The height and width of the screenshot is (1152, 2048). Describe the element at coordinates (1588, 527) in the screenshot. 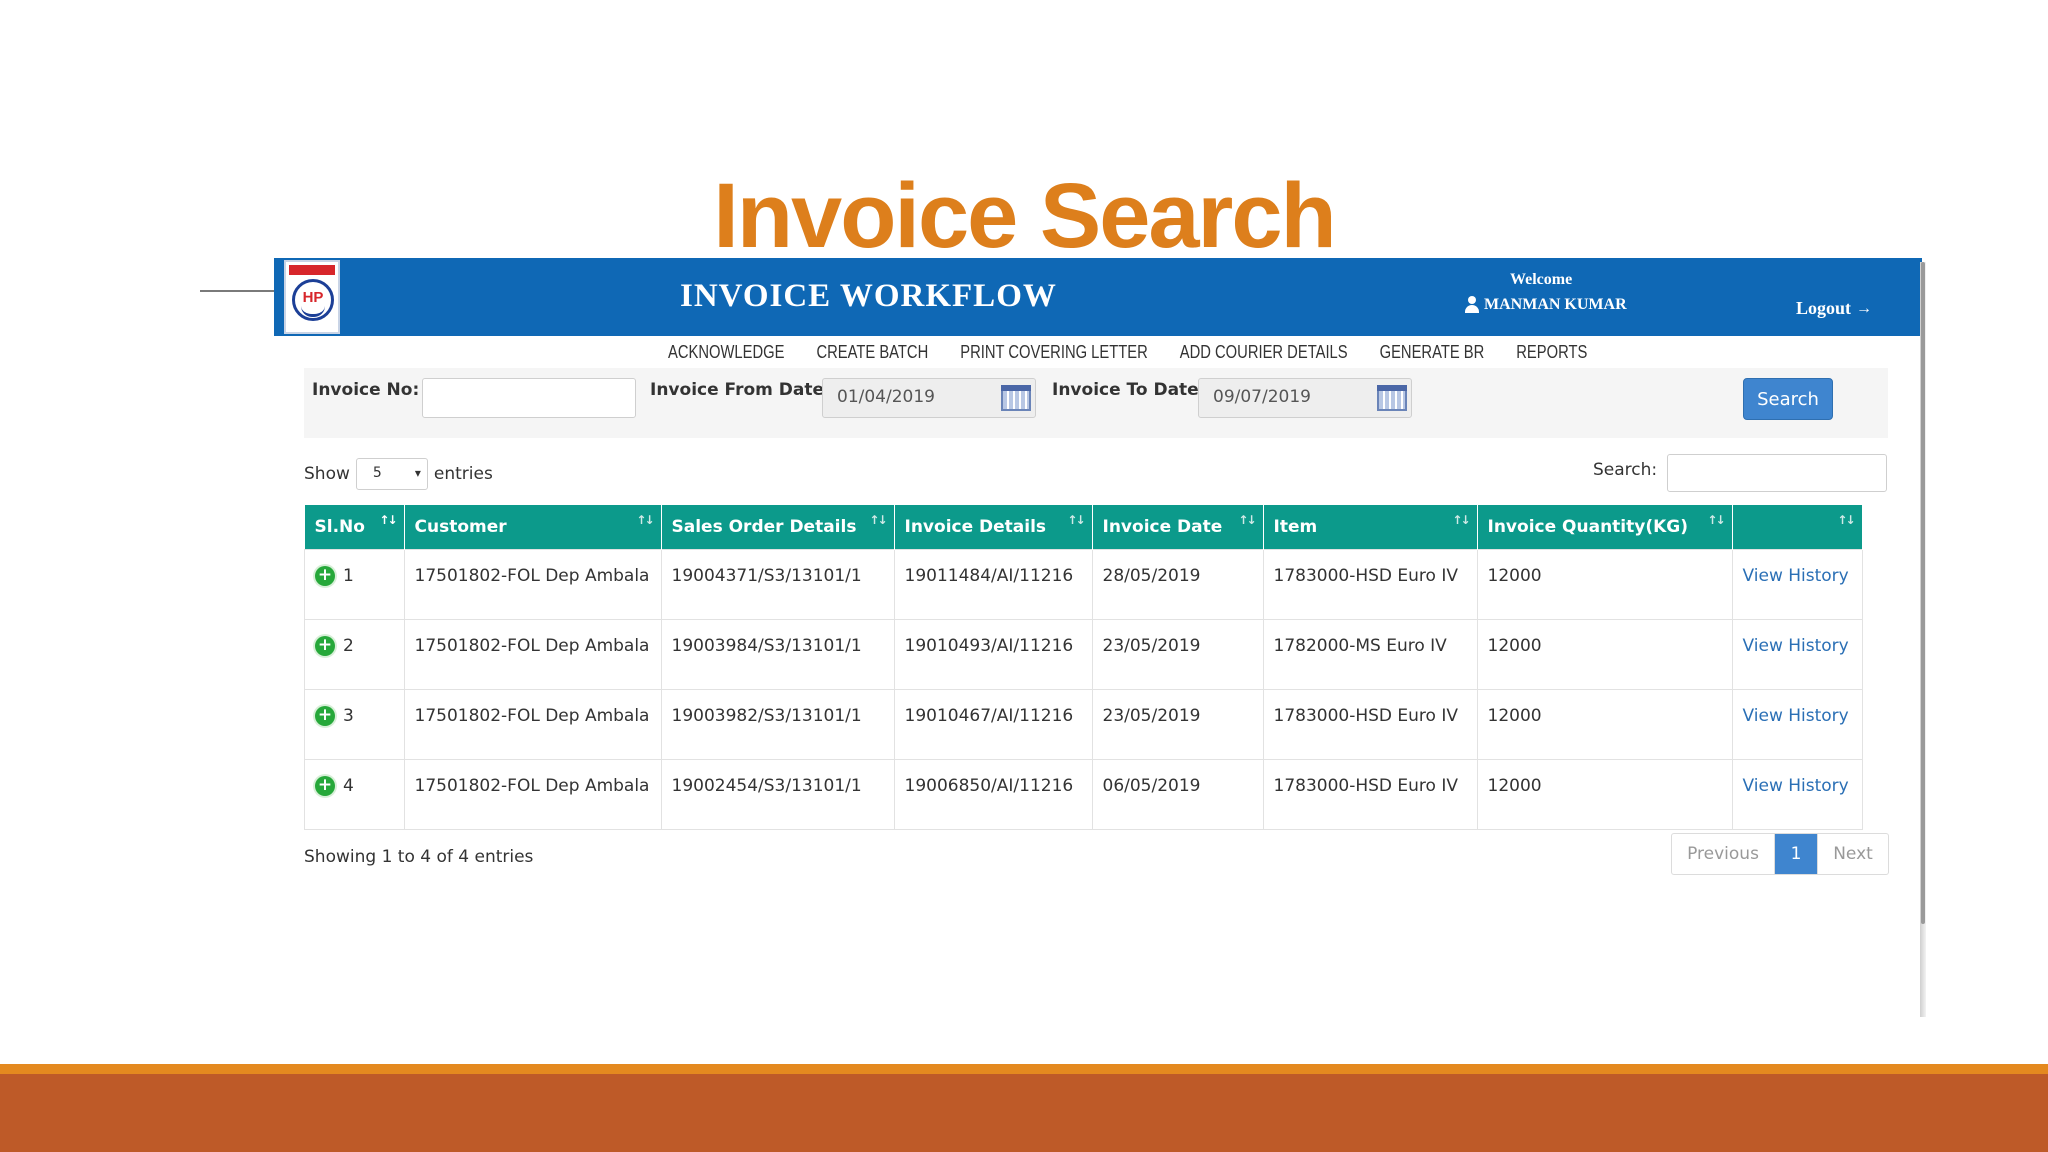

I see `column-label: Invoice Quantity(KG)` at that location.